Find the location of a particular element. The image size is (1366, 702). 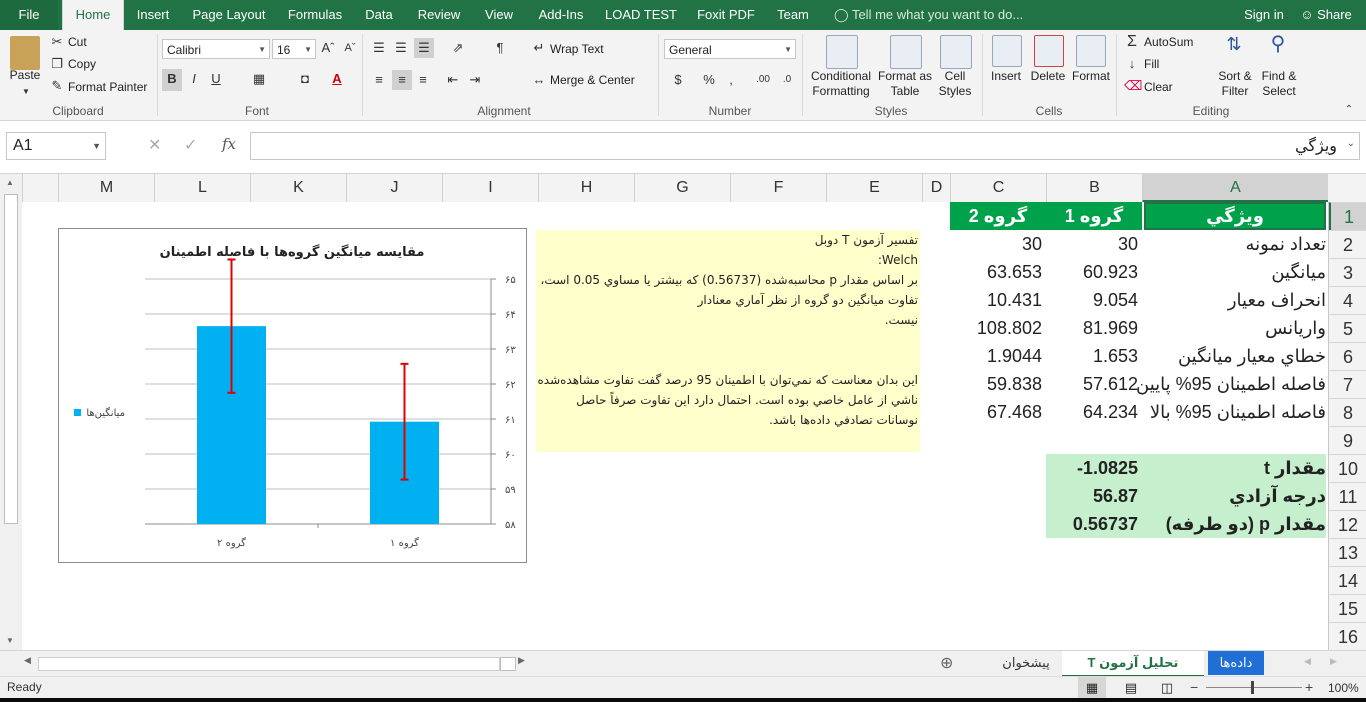

align-top-icon: ☰ is located at coordinates (379, 48).